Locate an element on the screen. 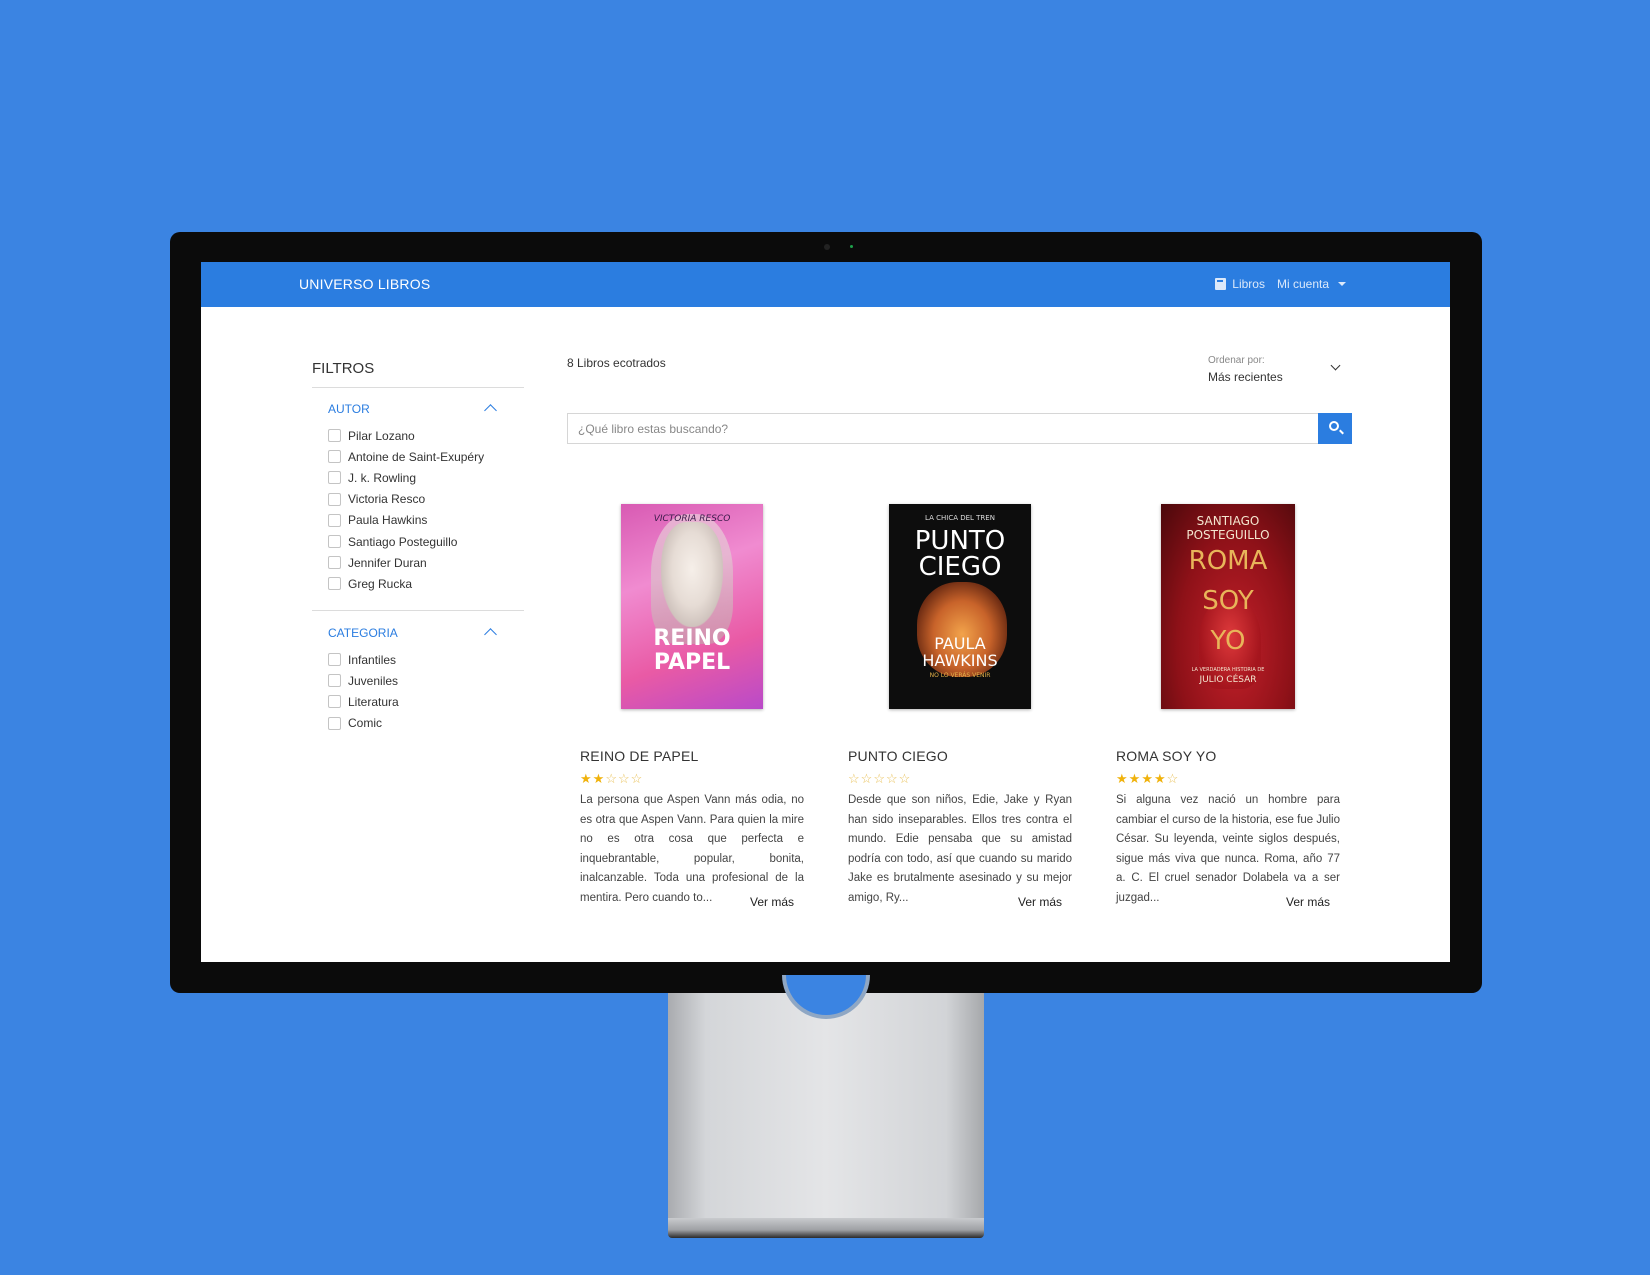  star-rating: ★★☆☆☆ is located at coordinates (611, 778).